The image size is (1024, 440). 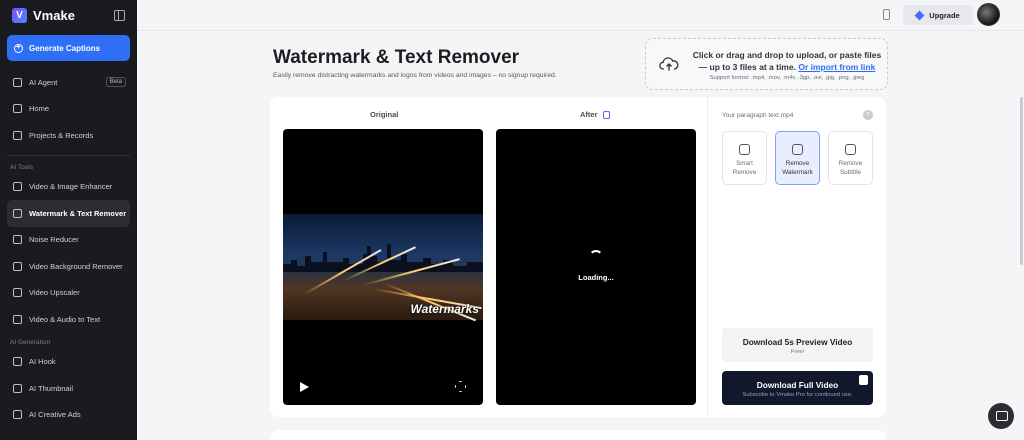 I want to click on original-video-panel: Watermarks, so click(x=383, y=267).